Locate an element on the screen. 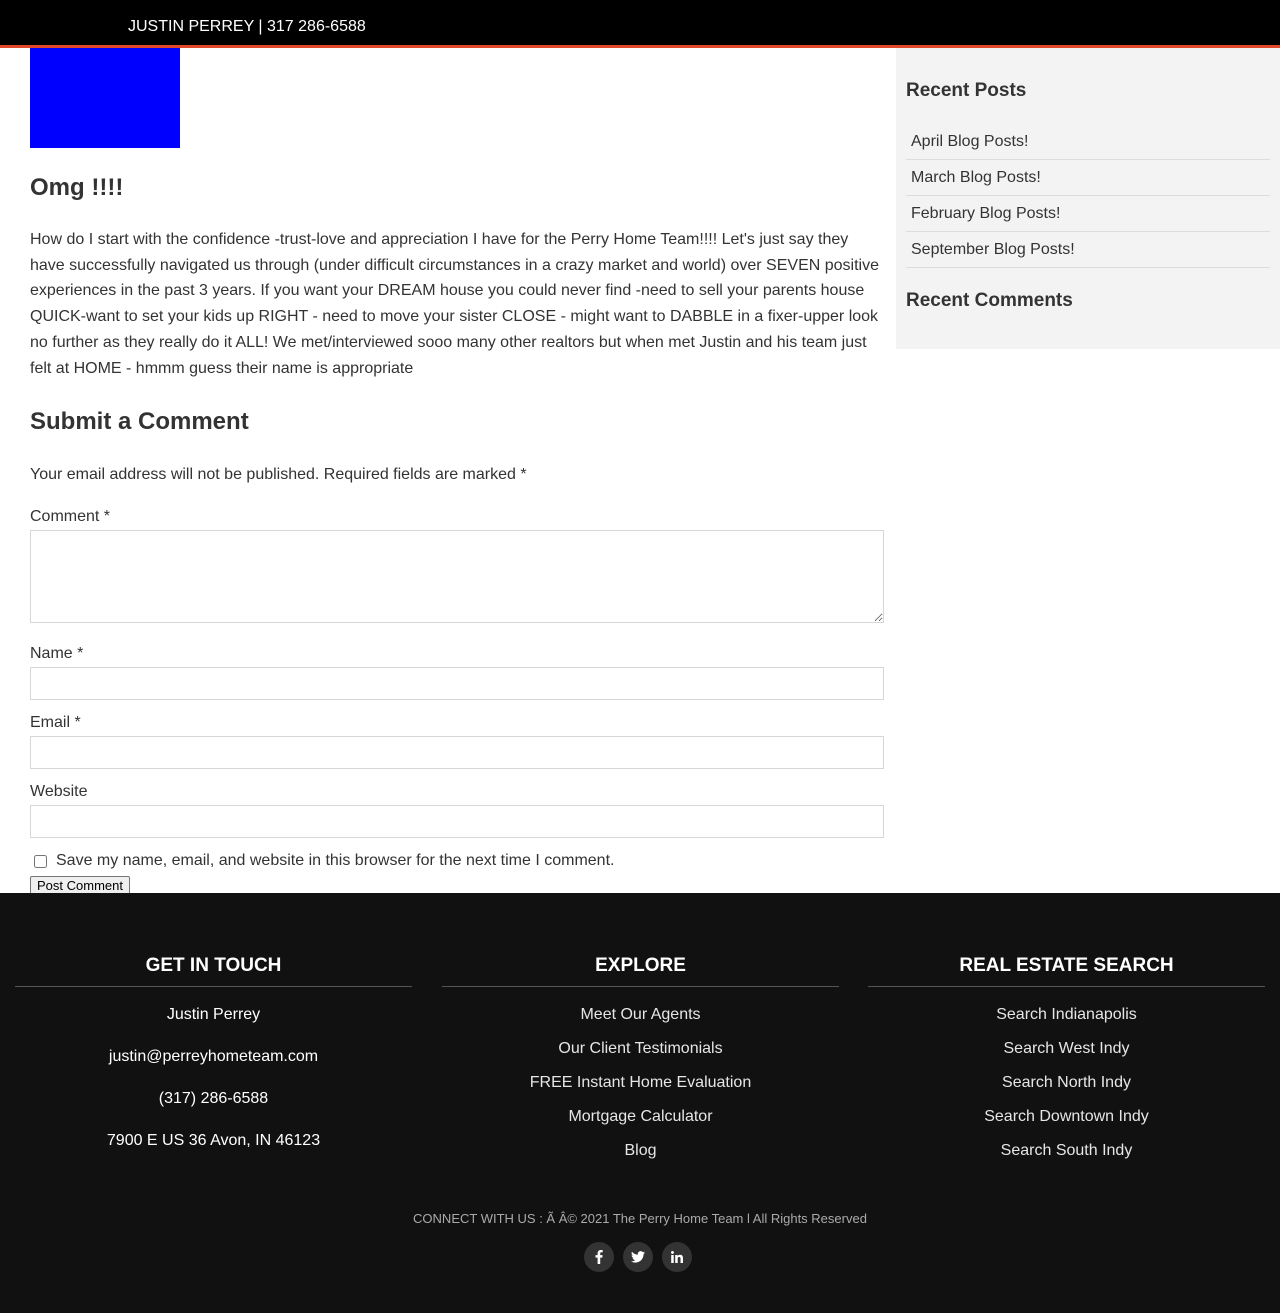  footer-column-title: EXPLORE is located at coordinates (640, 971).